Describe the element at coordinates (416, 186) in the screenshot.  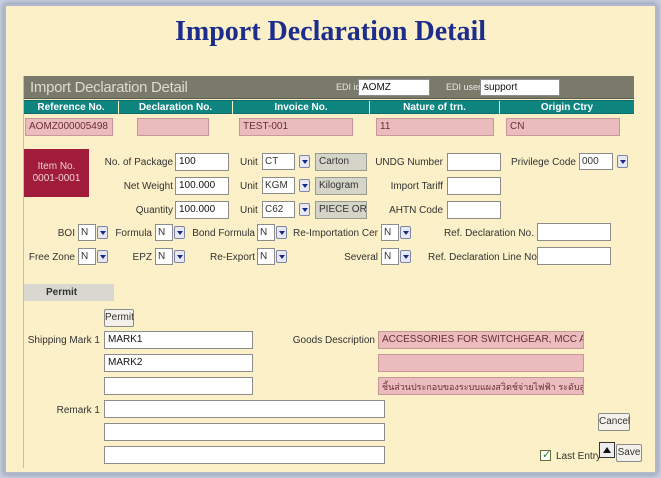
I see `import-tariff-label: Import Tariff` at that location.